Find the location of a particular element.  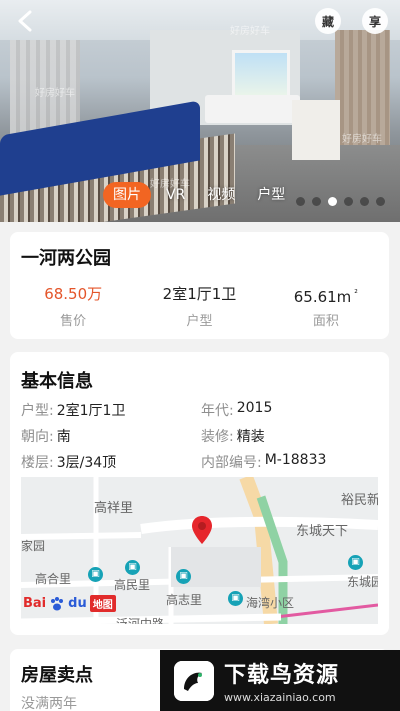

map-label: 裕民新 is located at coordinates (359, 500).